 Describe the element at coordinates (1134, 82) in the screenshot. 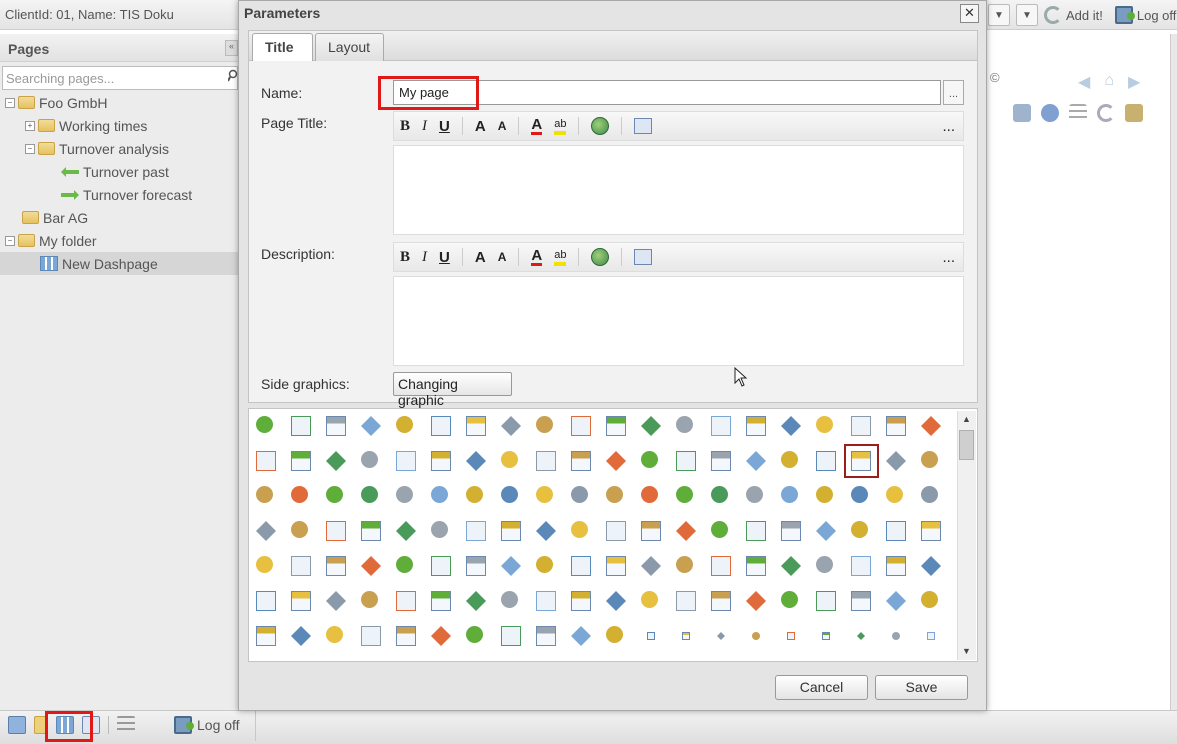

I see `forward-icon: ▶` at that location.